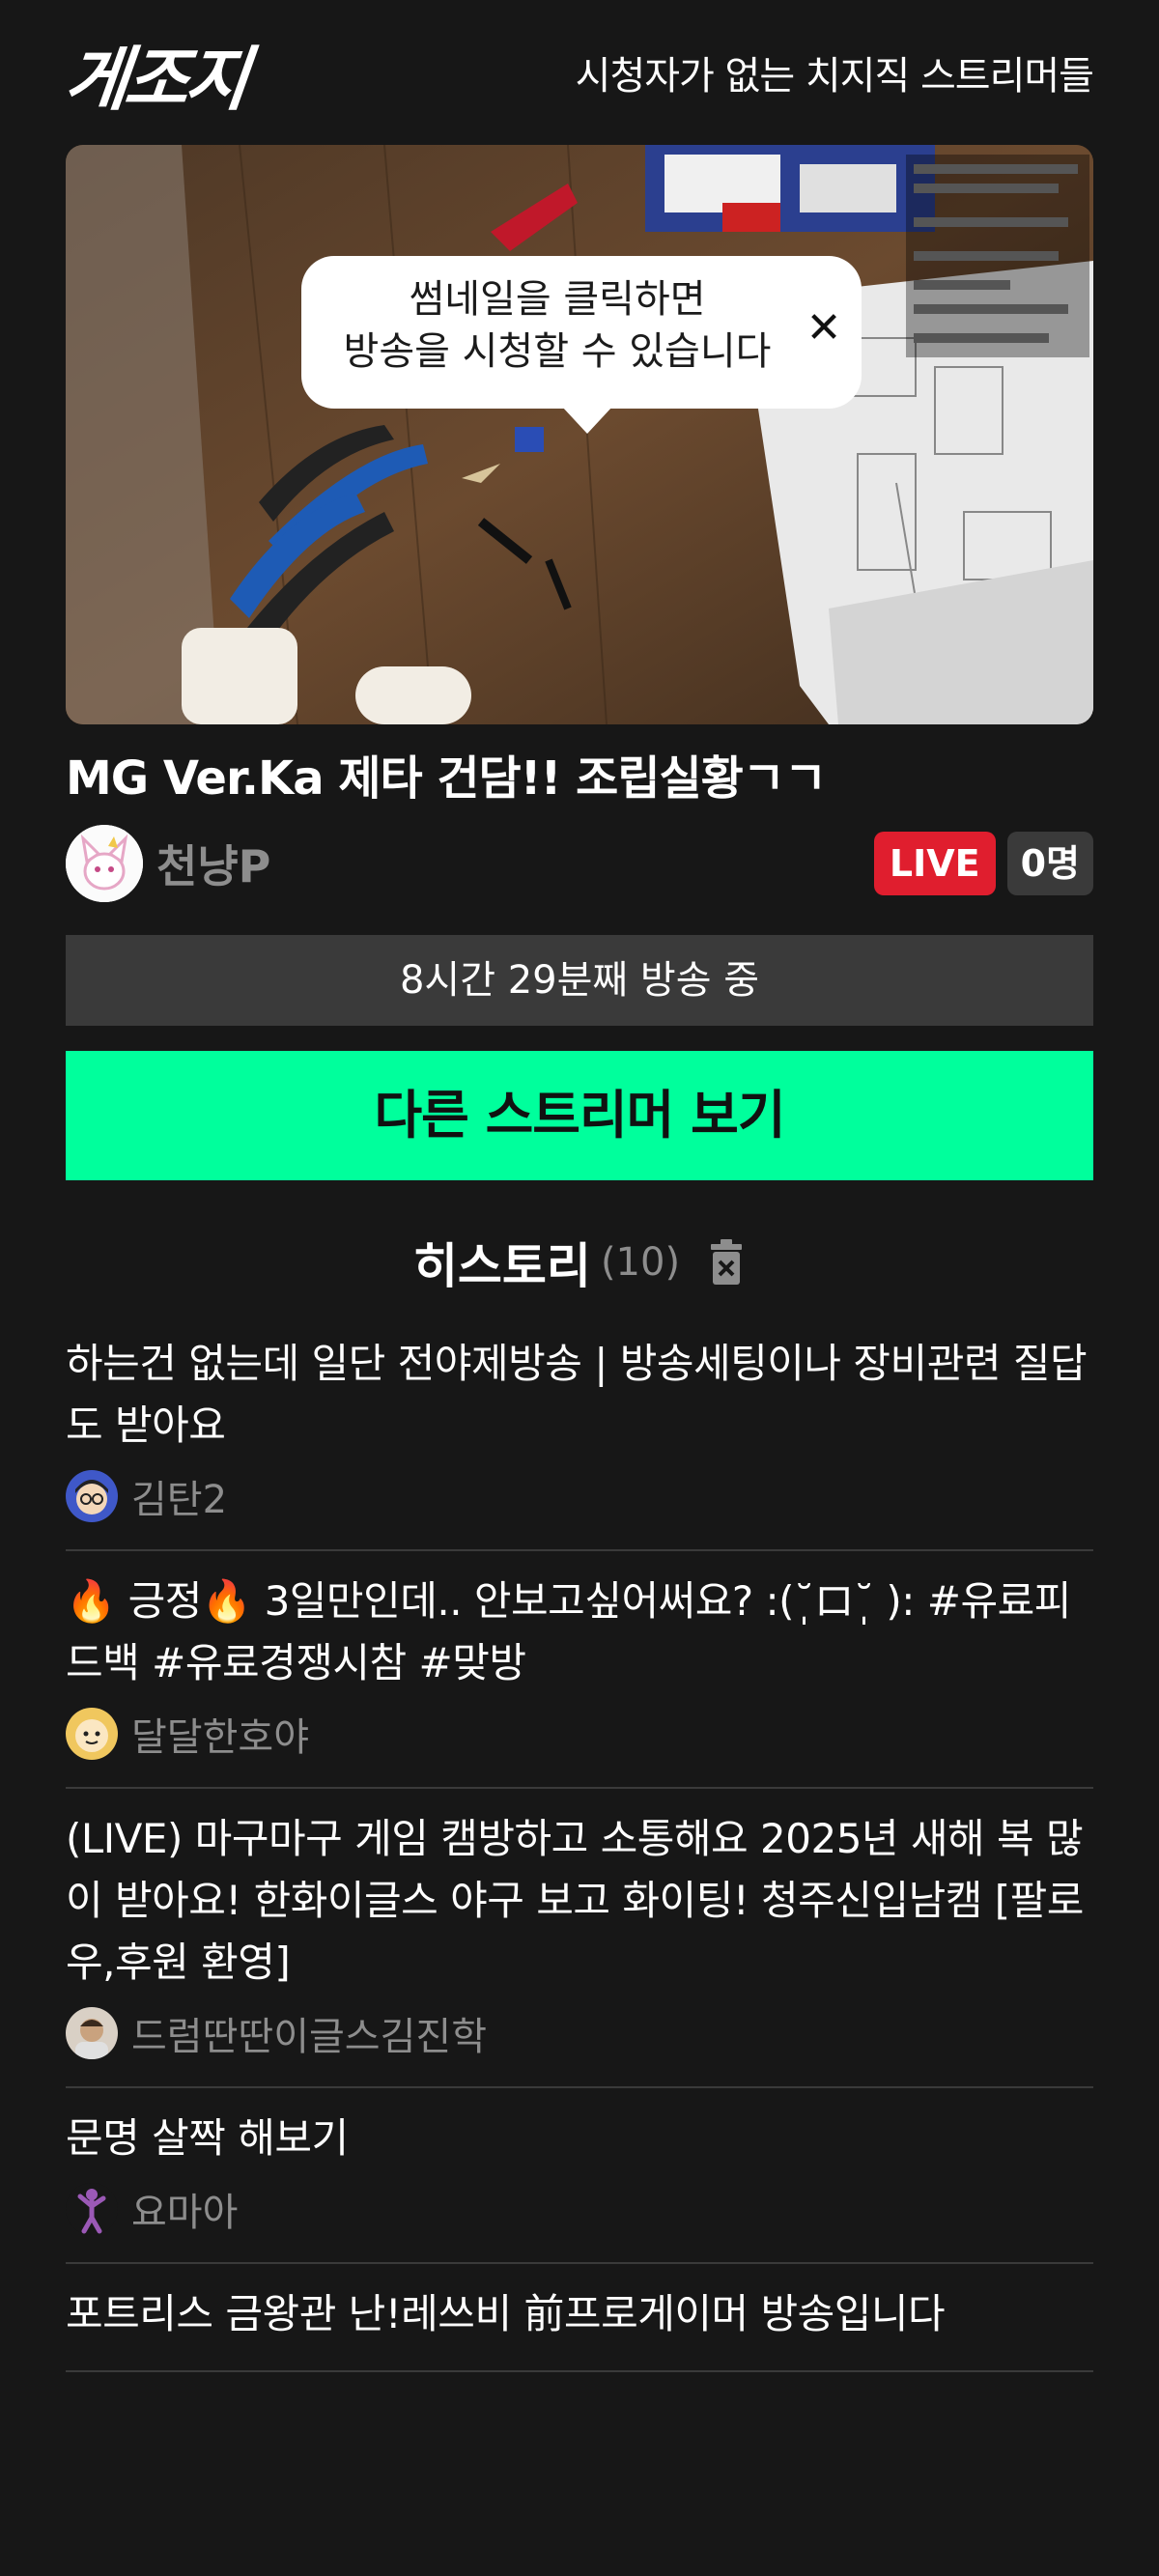  Describe the element at coordinates (579, 2209) in the screenshot. I see `history-item-streamer: 요마아` at that location.